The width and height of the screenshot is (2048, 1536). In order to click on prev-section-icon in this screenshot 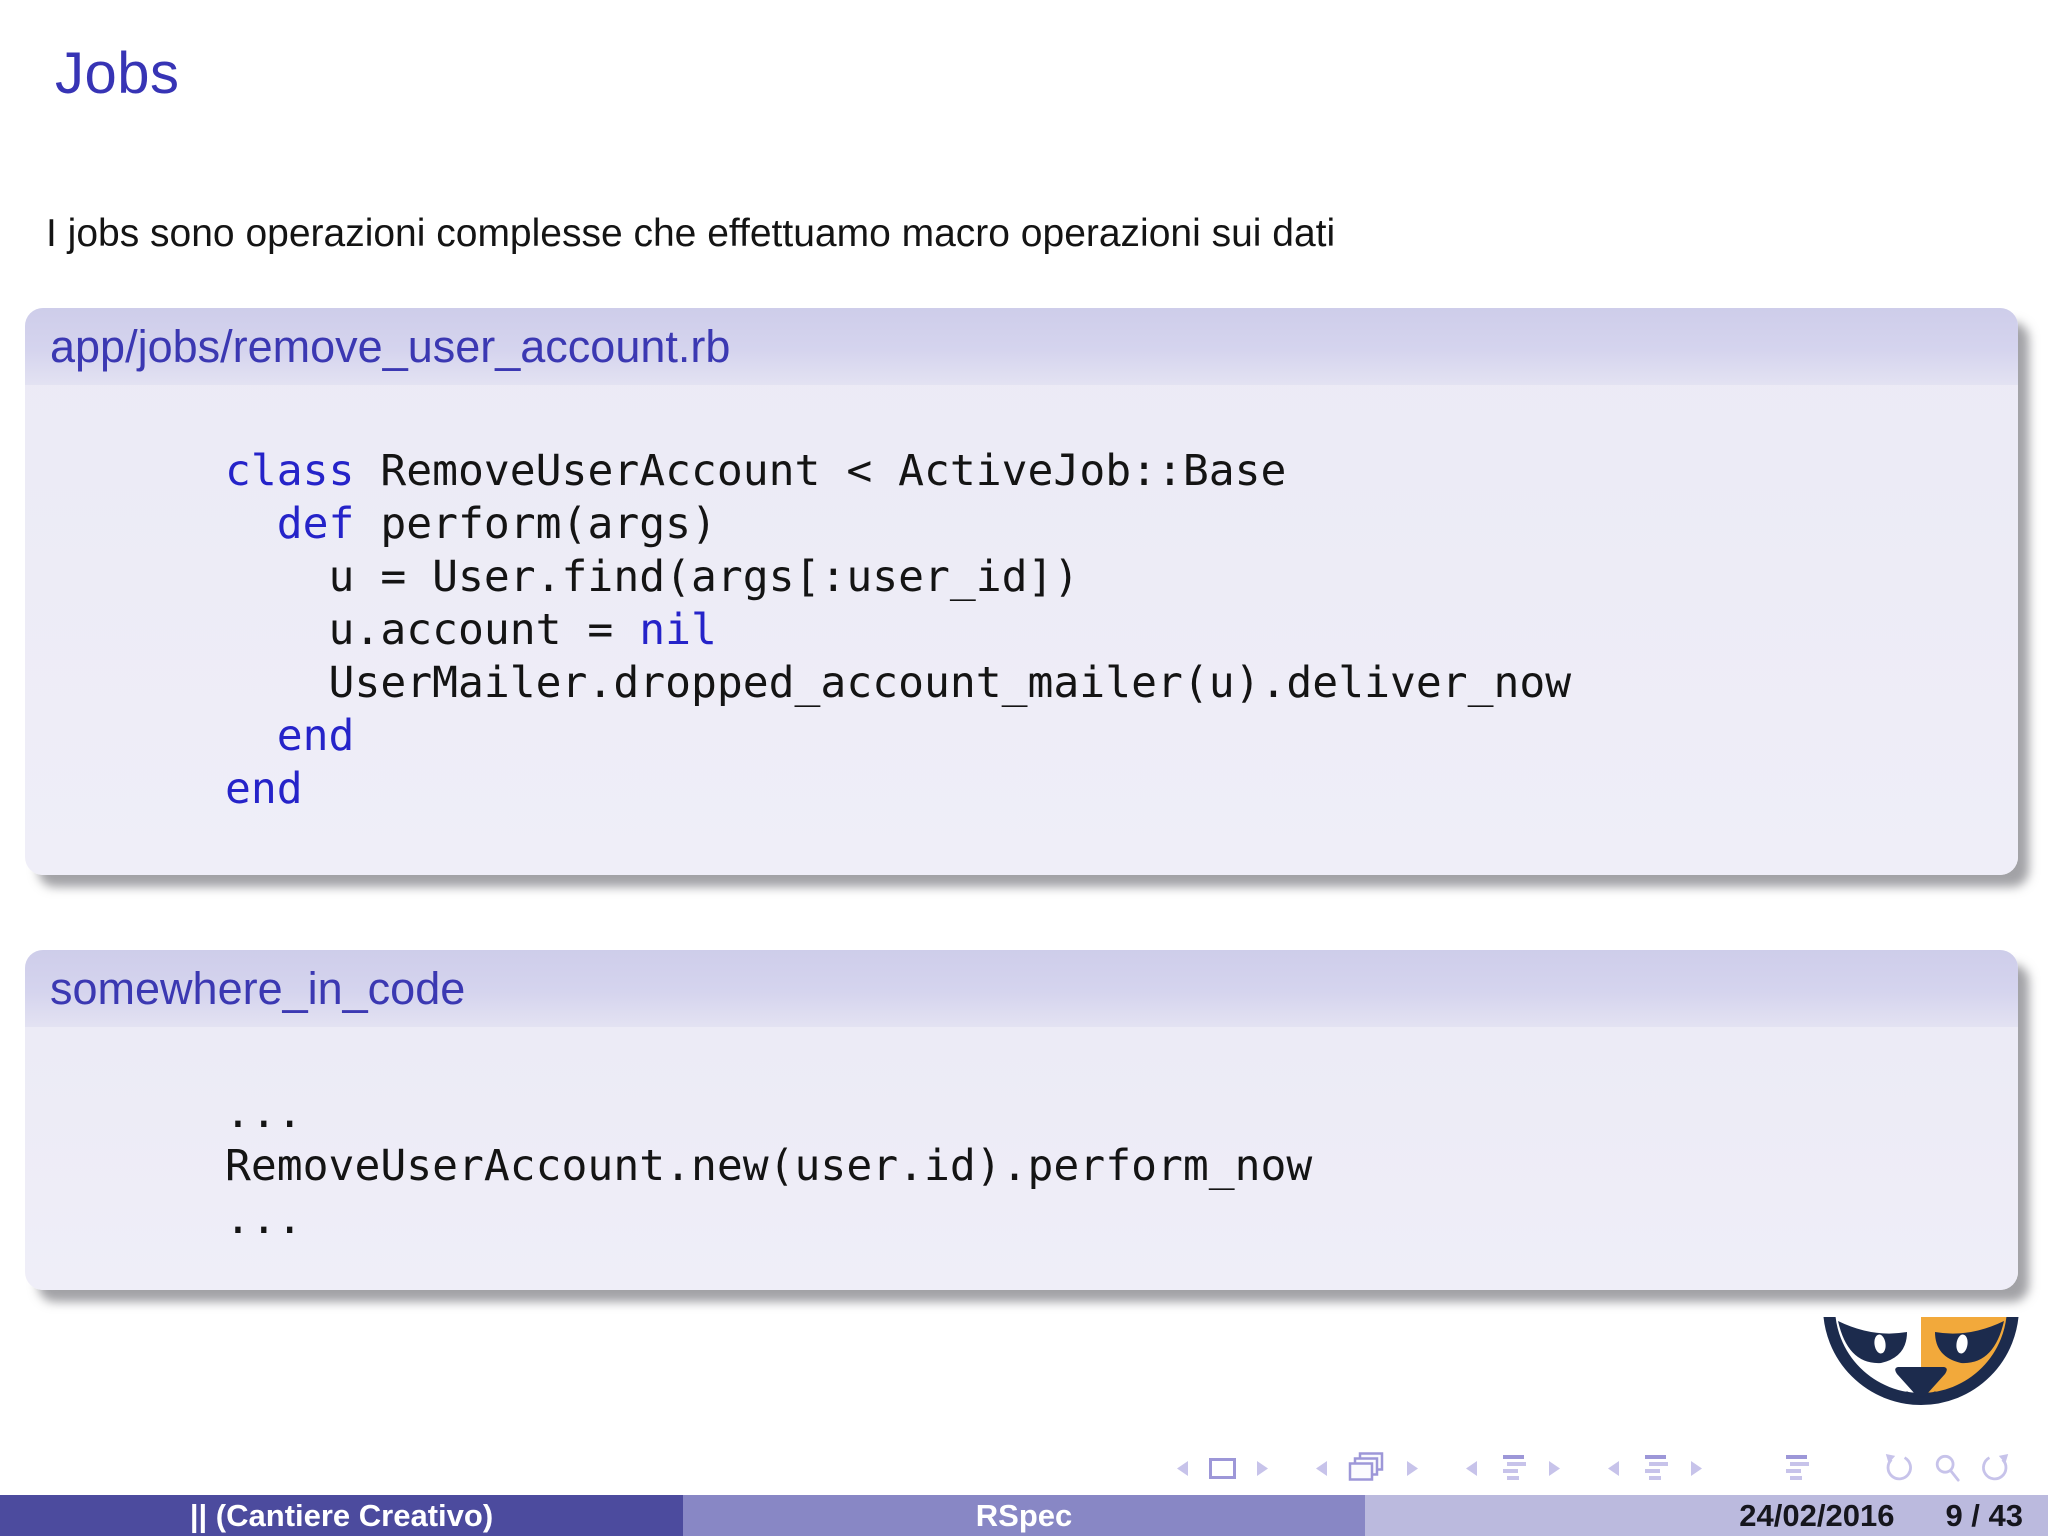, I will do `click(1613, 1468)`.